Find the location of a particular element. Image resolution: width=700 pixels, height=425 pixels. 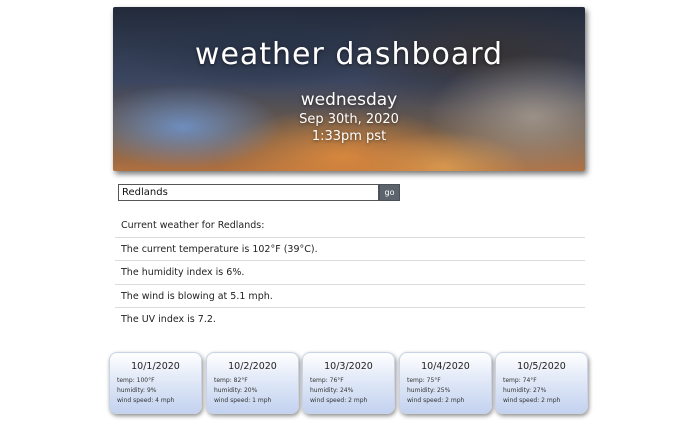

forecast-humidity: humidity: 20% is located at coordinates (236, 390).